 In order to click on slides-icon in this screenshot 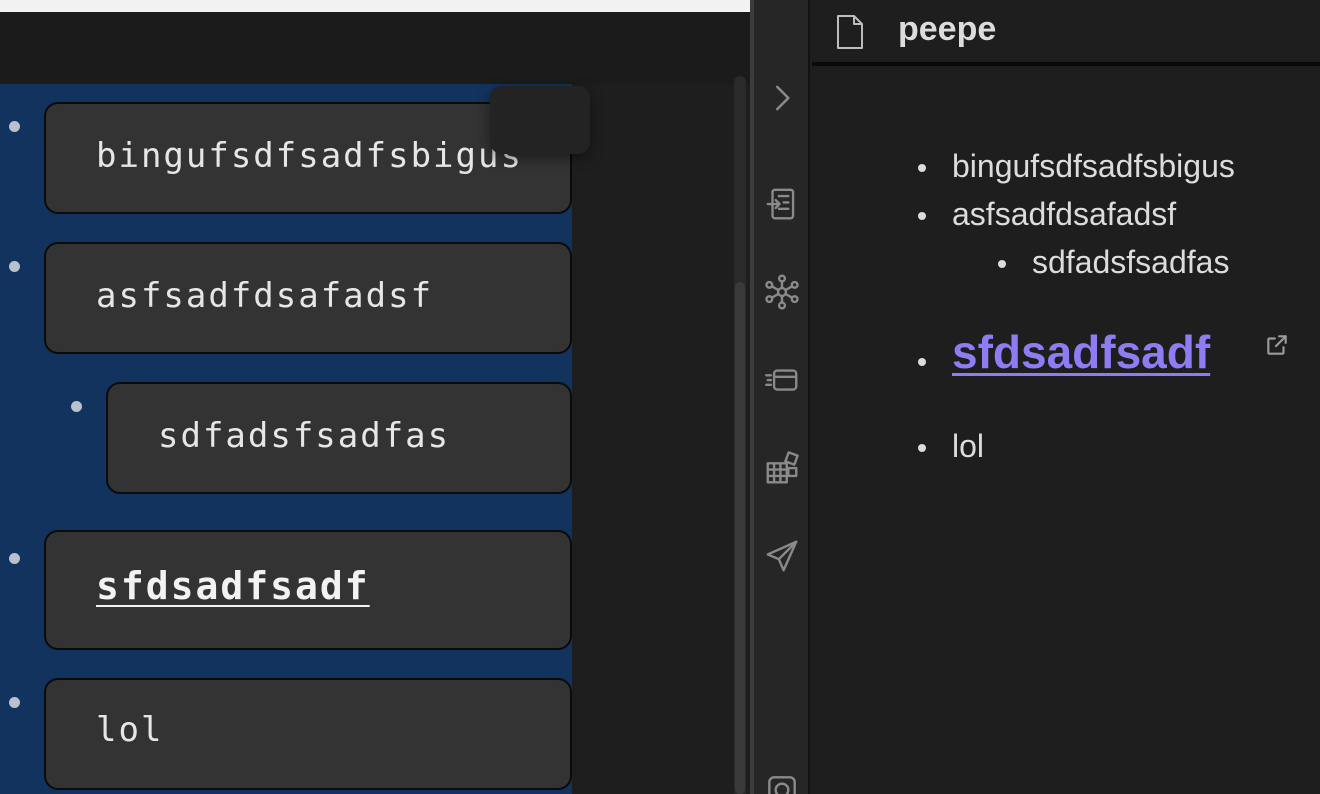, I will do `click(782, 380)`.